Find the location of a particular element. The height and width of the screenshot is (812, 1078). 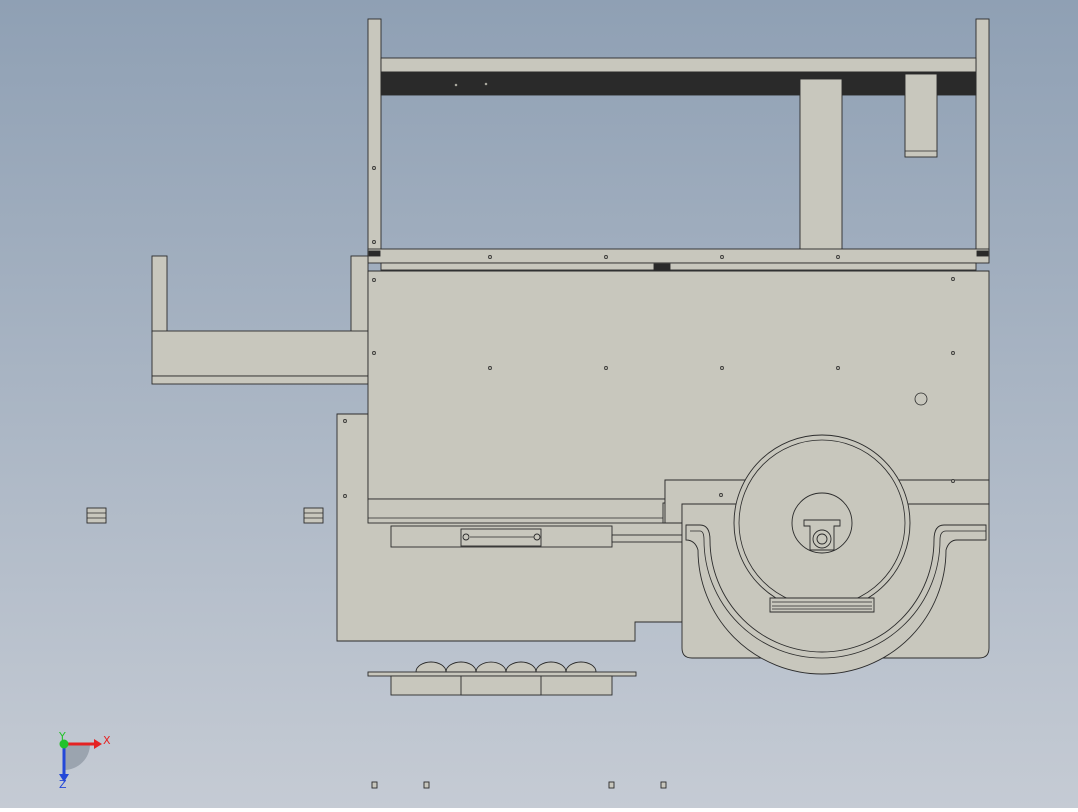

shelf-base is located at coordinates (260, 353).